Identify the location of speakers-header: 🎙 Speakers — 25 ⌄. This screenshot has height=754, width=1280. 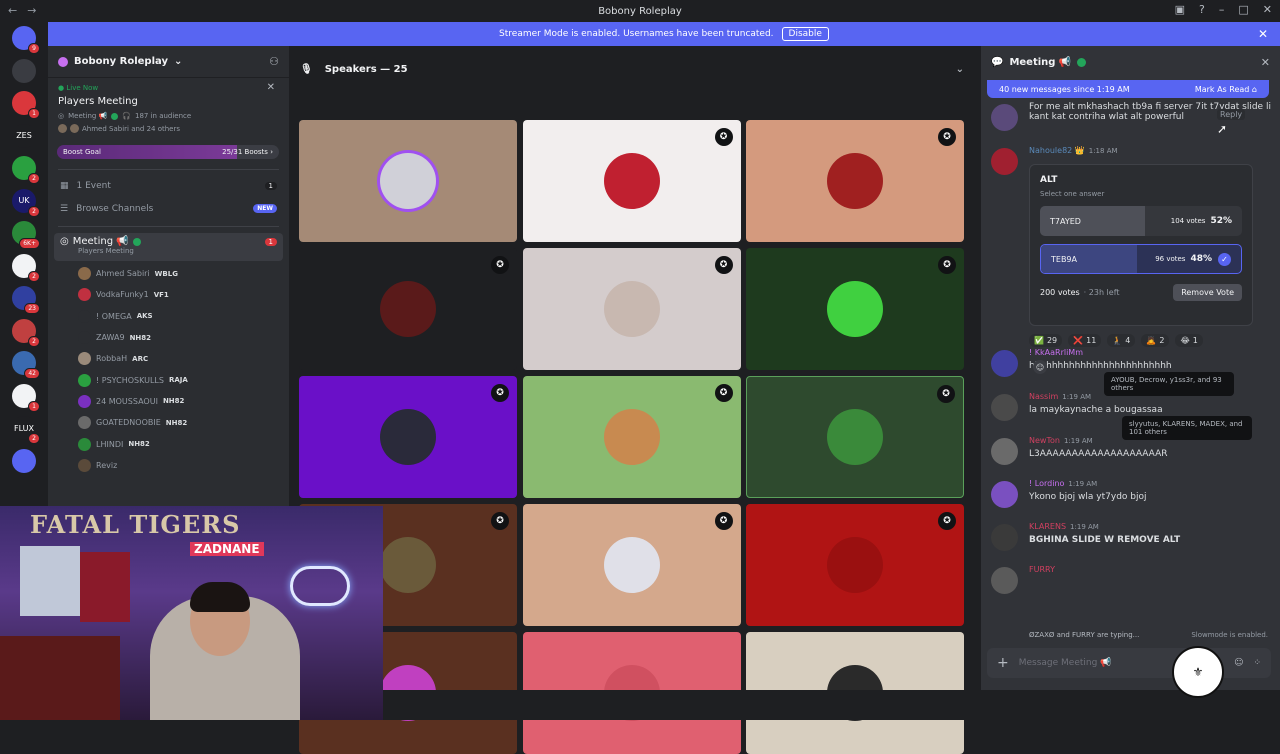
(635, 69).